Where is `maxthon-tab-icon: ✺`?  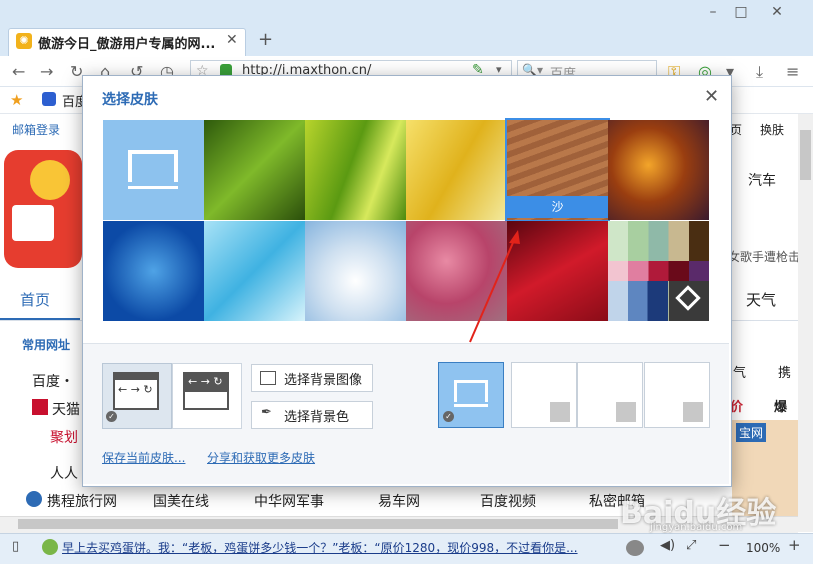
maxthon-tab-icon: ✺ is located at coordinates (24, 41).